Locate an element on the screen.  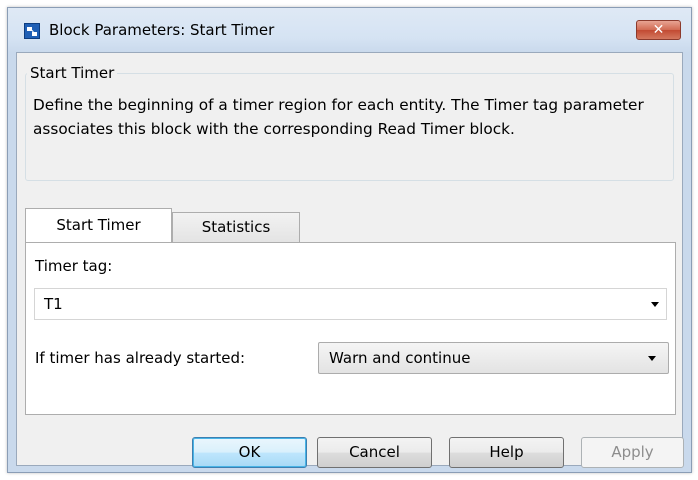
timer-tag-label: Timer tag: is located at coordinates (74, 266).